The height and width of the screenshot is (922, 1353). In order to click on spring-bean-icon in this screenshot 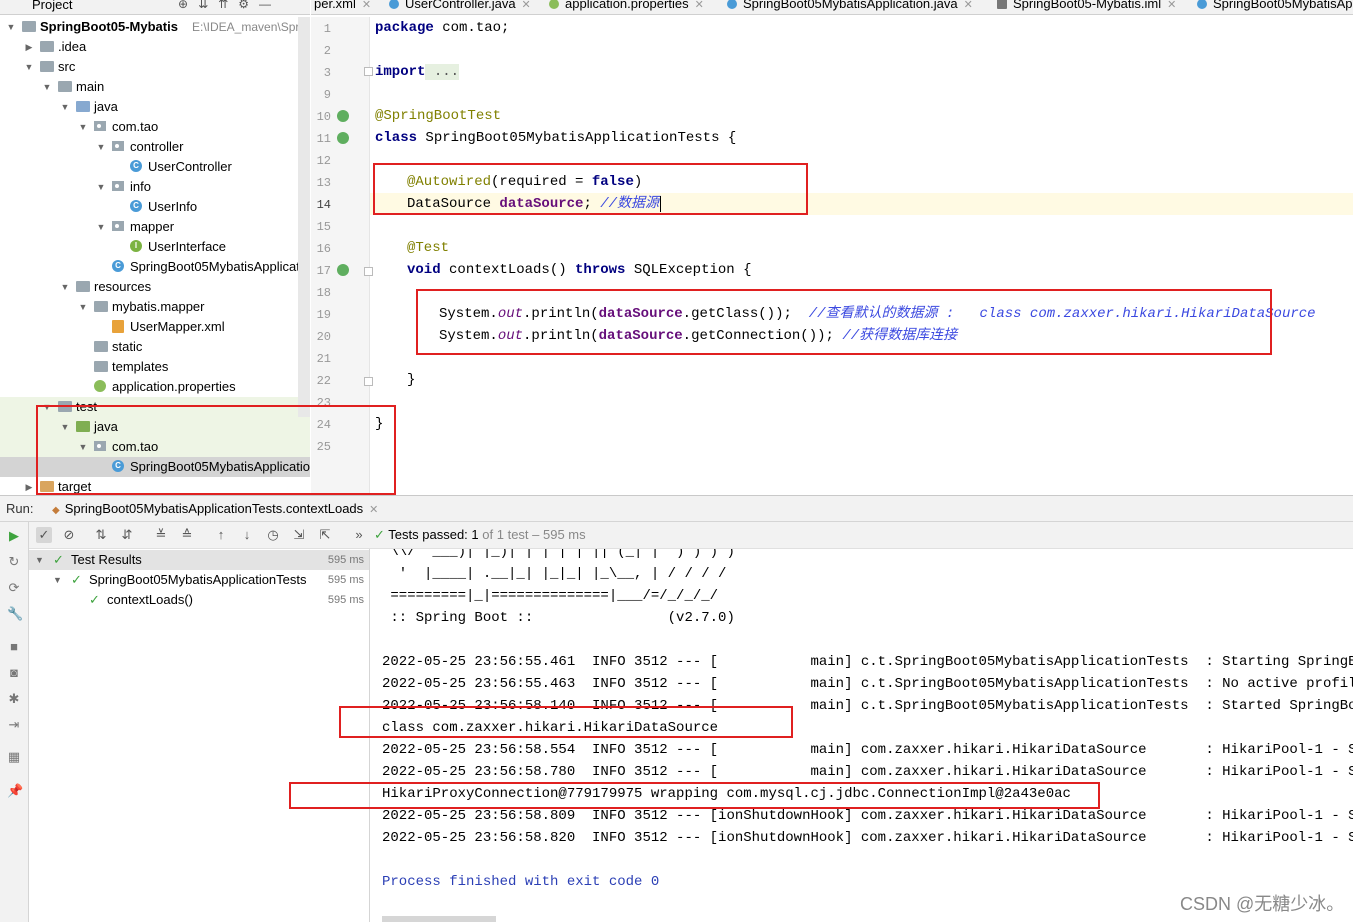, I will do `click(343, 116)`.